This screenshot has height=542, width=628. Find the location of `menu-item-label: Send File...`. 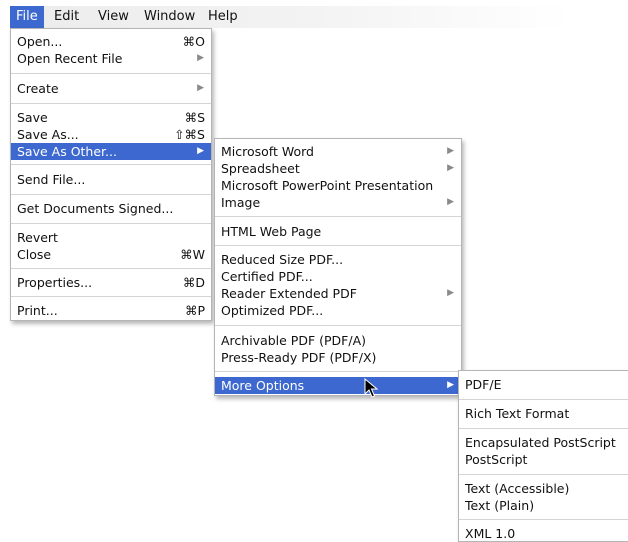

menu-item-label: Send File... is located at coordinates (51, 179).